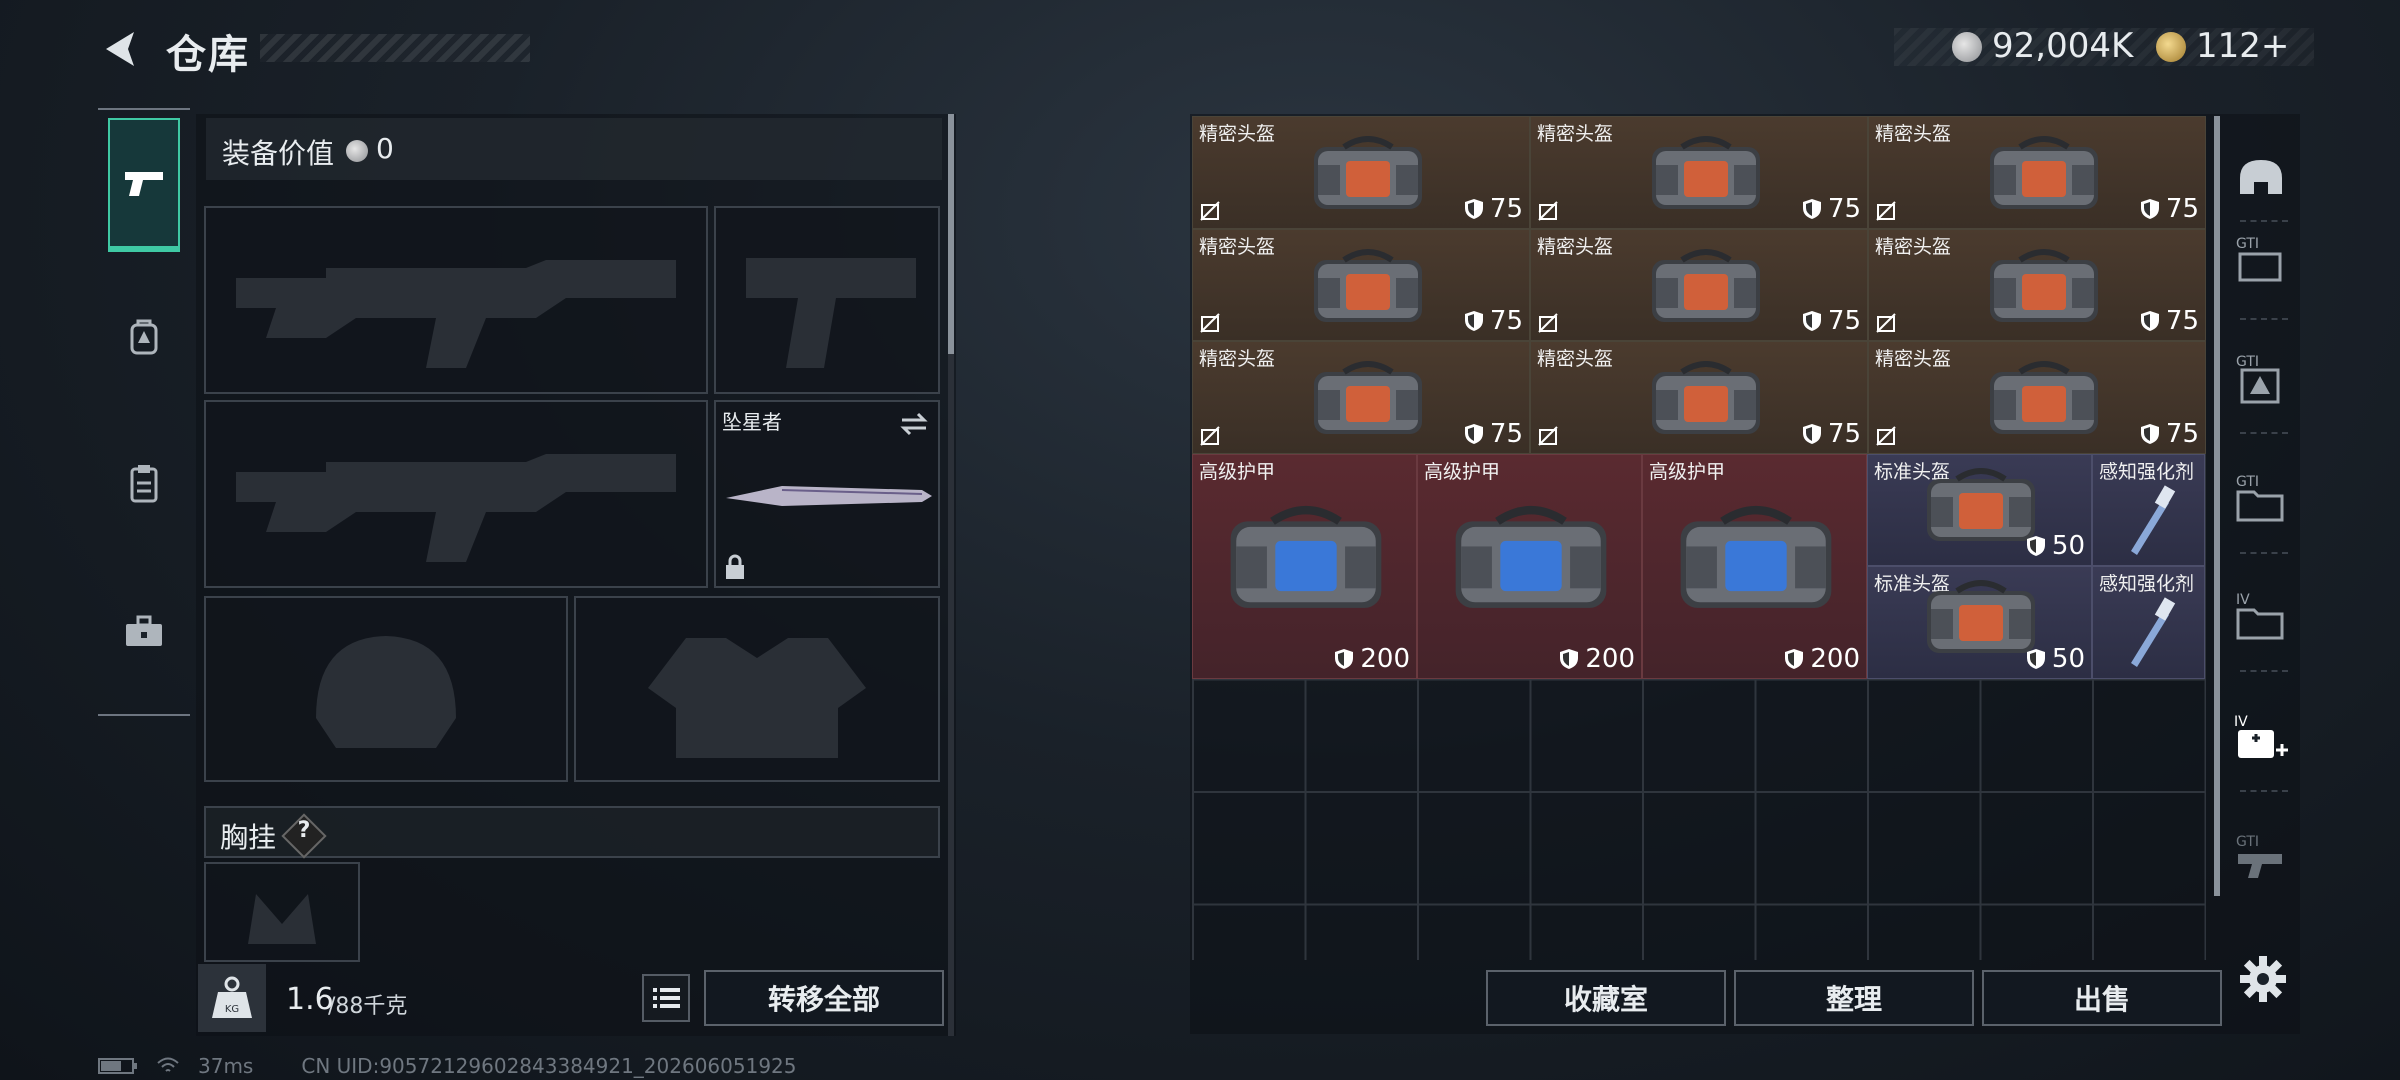 Image resolution: width=2400 pixels, height=1080 pixels. Describe the element at coordinates (2261, 739) in the screenshot. I see `iv-medkit-icon: IV` at that location.